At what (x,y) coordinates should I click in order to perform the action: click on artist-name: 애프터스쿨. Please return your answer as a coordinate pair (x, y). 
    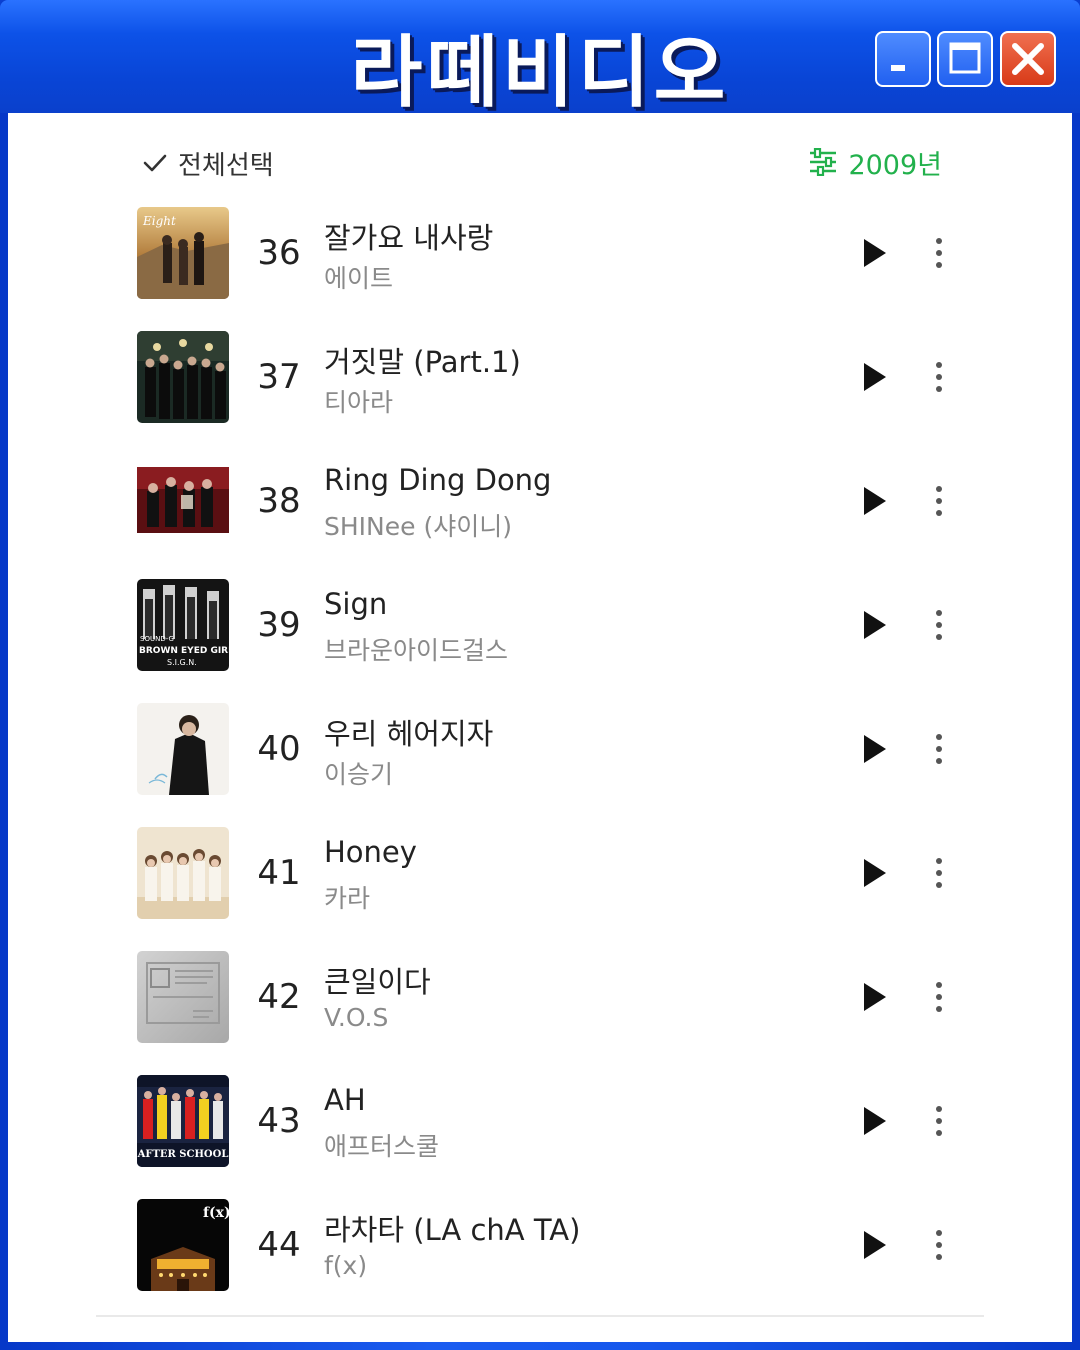
    Looking at the image, I should click on (381, 1145).